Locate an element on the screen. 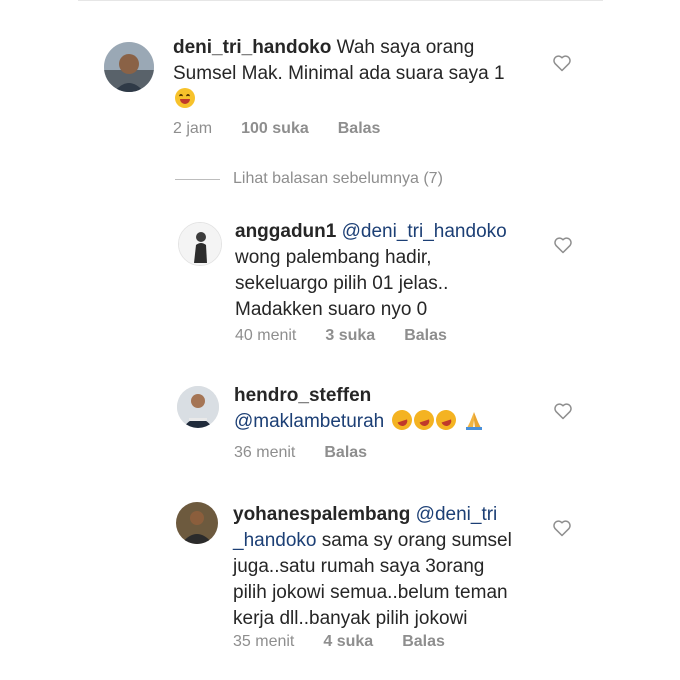 Image resolution: width=680 pixels, height=680 pixels. comment-mention: @maklambeturah is located at coordinates (309, 421).